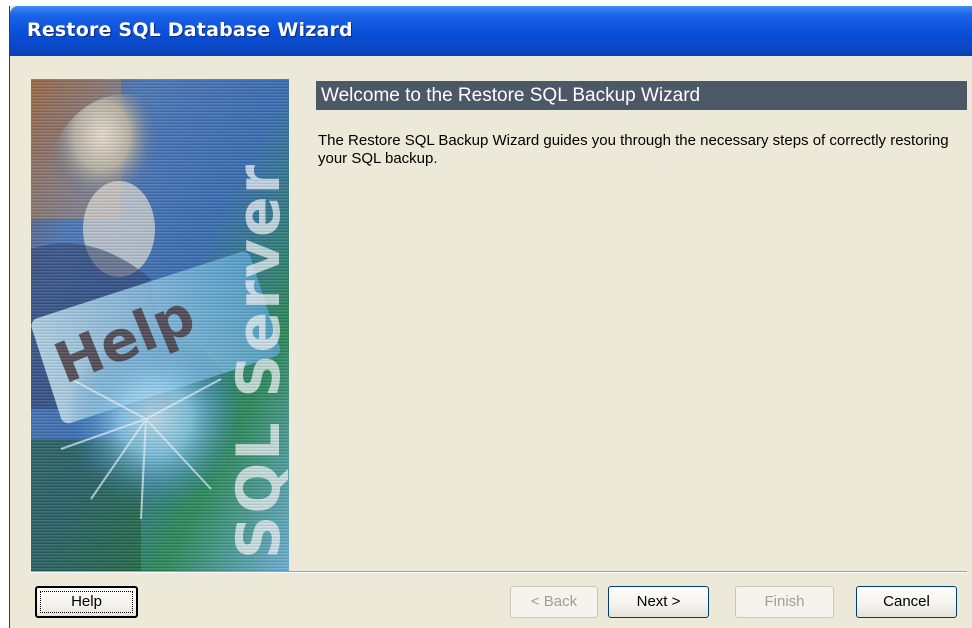  What do you see at coordinates (641, 95) in the screenshot?
I see `welcome-heading: Welcome to the Restore SQL Backup Wizard` at bounding box center [641, 95].